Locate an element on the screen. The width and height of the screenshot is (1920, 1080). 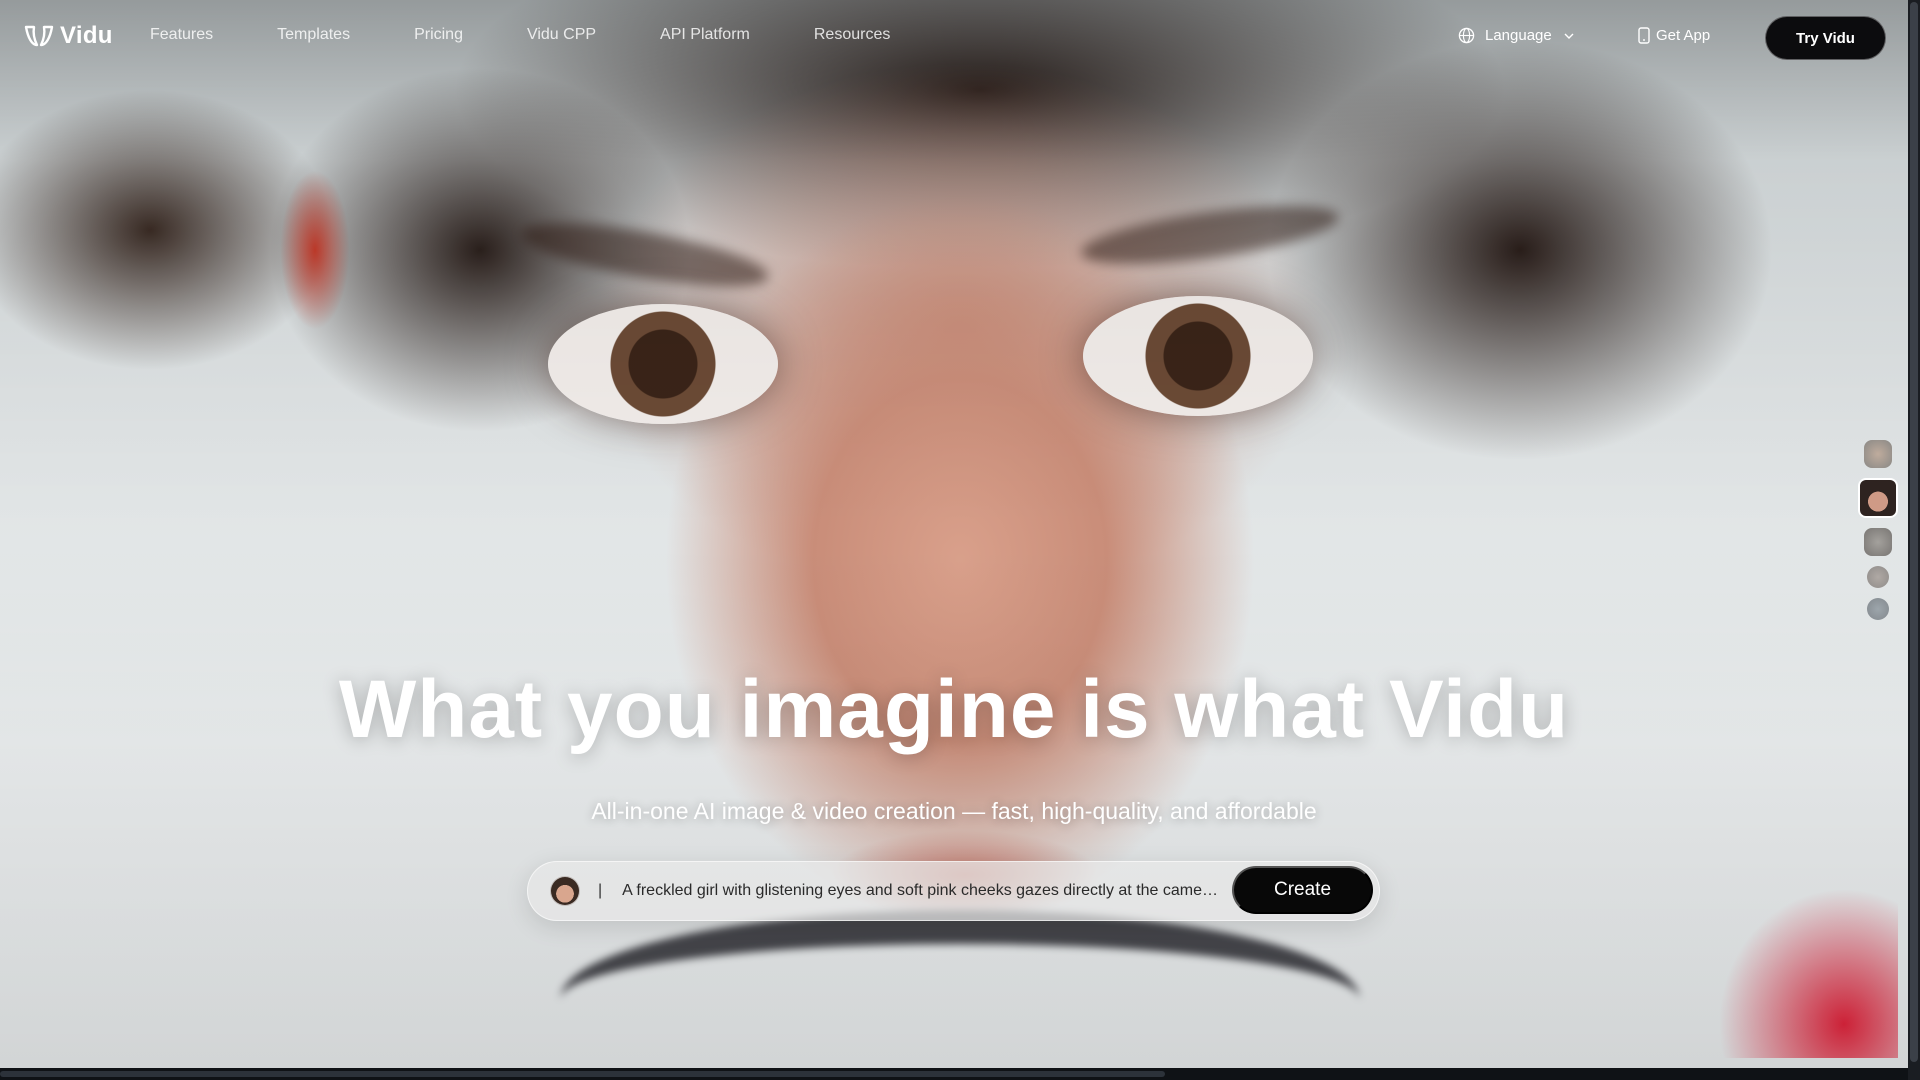
prompt-reference-avatar is located at coordinates (565, 891).